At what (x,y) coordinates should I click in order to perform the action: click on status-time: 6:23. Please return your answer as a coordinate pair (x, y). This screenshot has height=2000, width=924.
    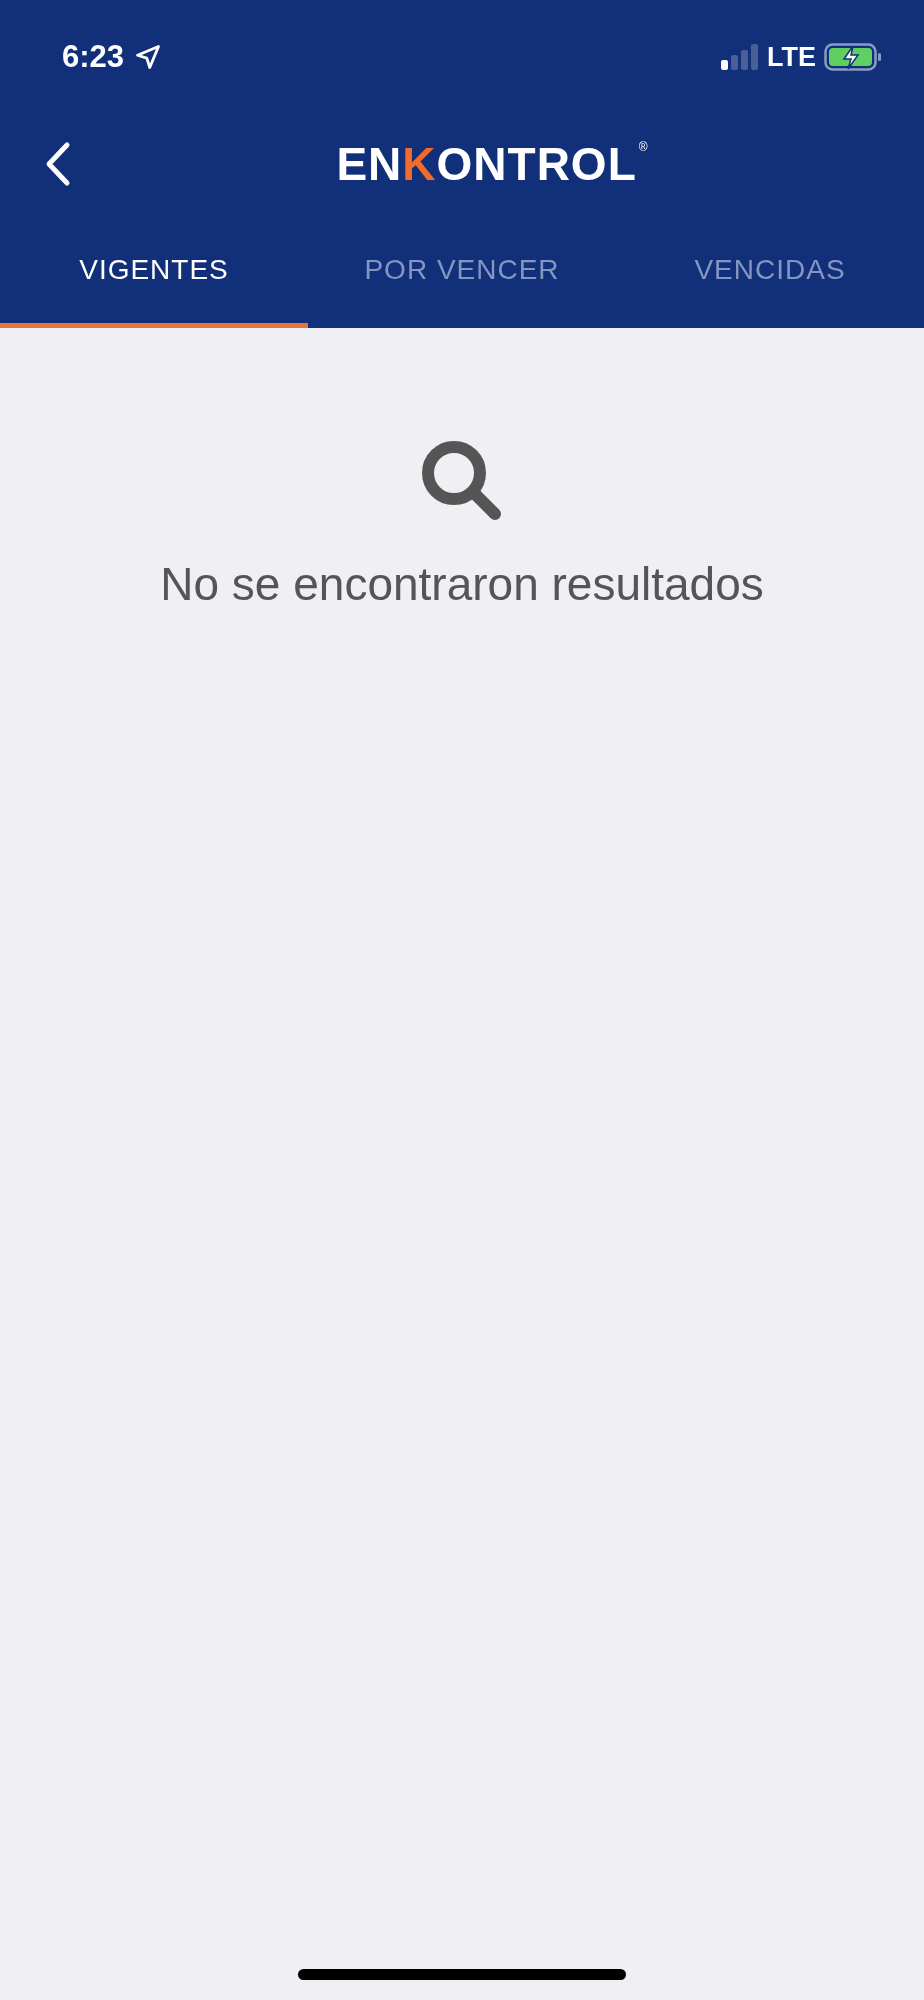
    Looking at the image, I should click on (93, 56).